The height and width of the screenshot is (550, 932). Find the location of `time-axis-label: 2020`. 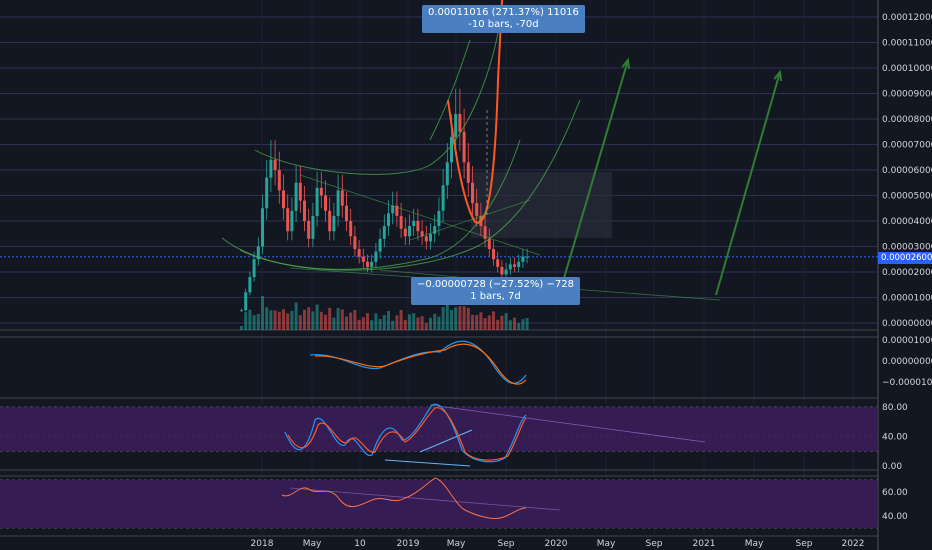

time-axis-label: 2020 is located at coordinates (556, 544).